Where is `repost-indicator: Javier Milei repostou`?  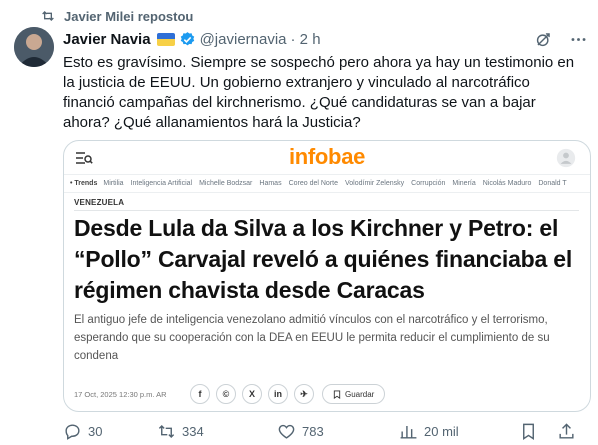
repost-indicator: Javier Milei repostou is located at coordinates (116, 16).